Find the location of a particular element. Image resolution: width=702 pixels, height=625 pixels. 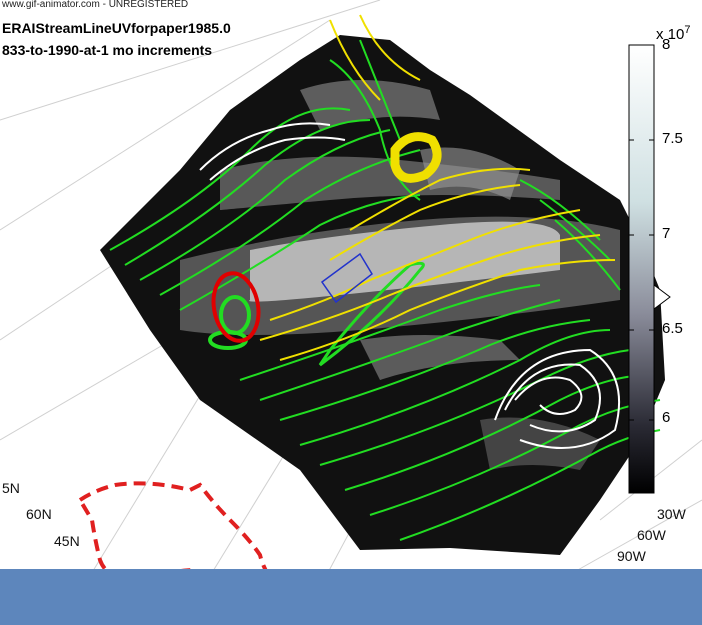

lon-label-30w: 30W is located at coordinates (671, 514).